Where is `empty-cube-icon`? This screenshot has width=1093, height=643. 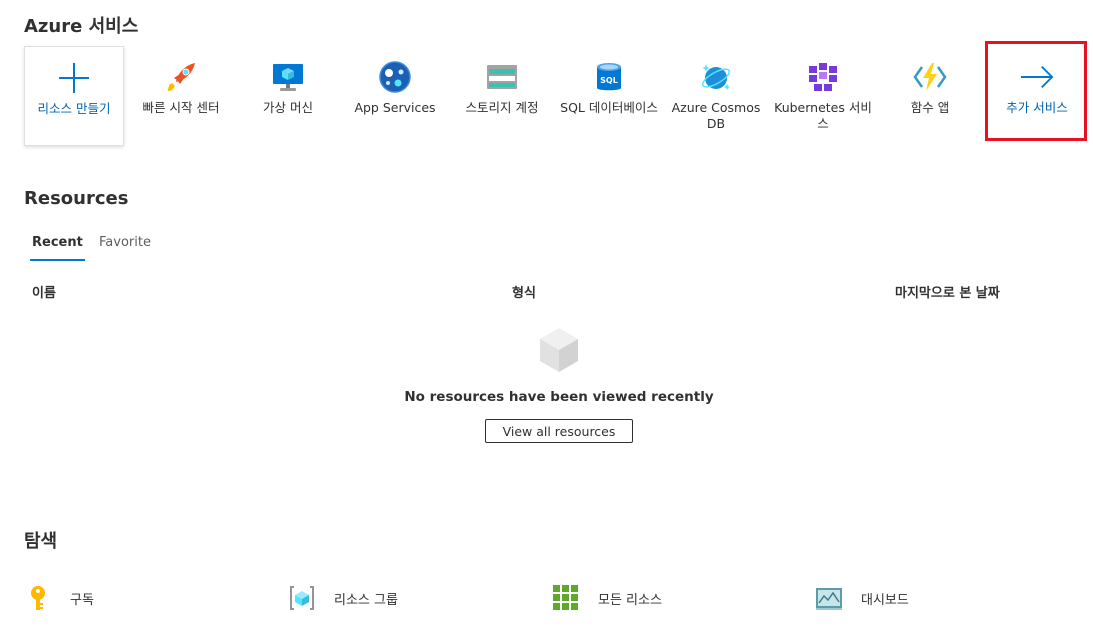 empty-cube-icon is located at coordinates (559, 352).